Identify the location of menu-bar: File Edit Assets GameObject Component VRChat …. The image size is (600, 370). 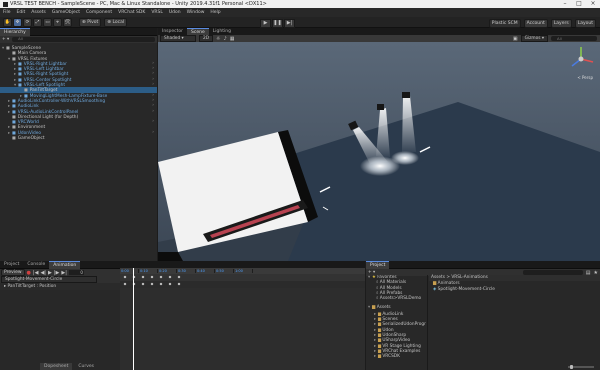
(300, 12).